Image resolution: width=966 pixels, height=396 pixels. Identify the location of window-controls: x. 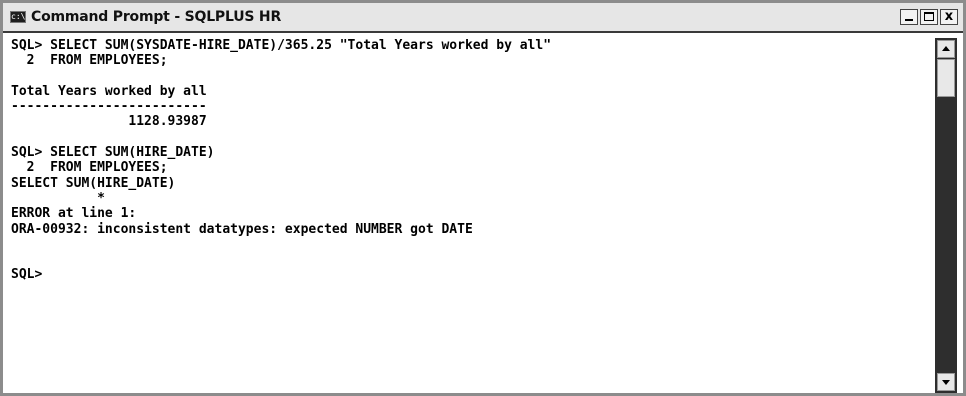
(929, 18).